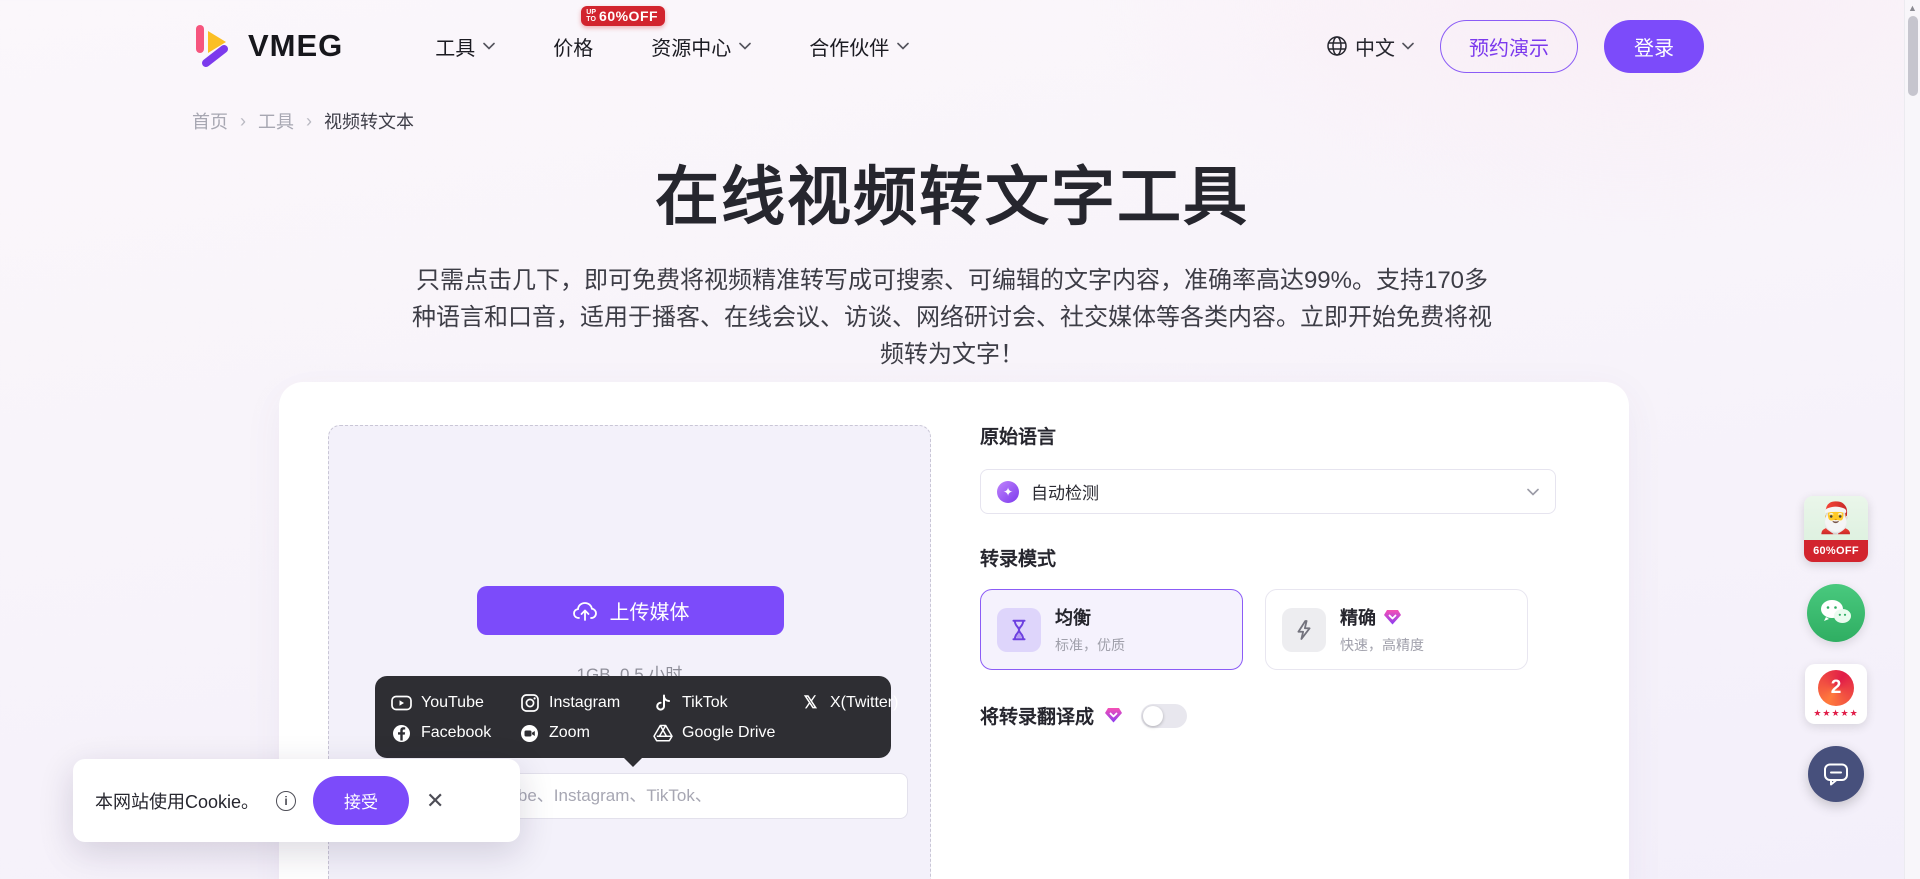 This screenshot has height=879, width=1920. I want to click on platform-instagram: Instagram, so click(585, 703).